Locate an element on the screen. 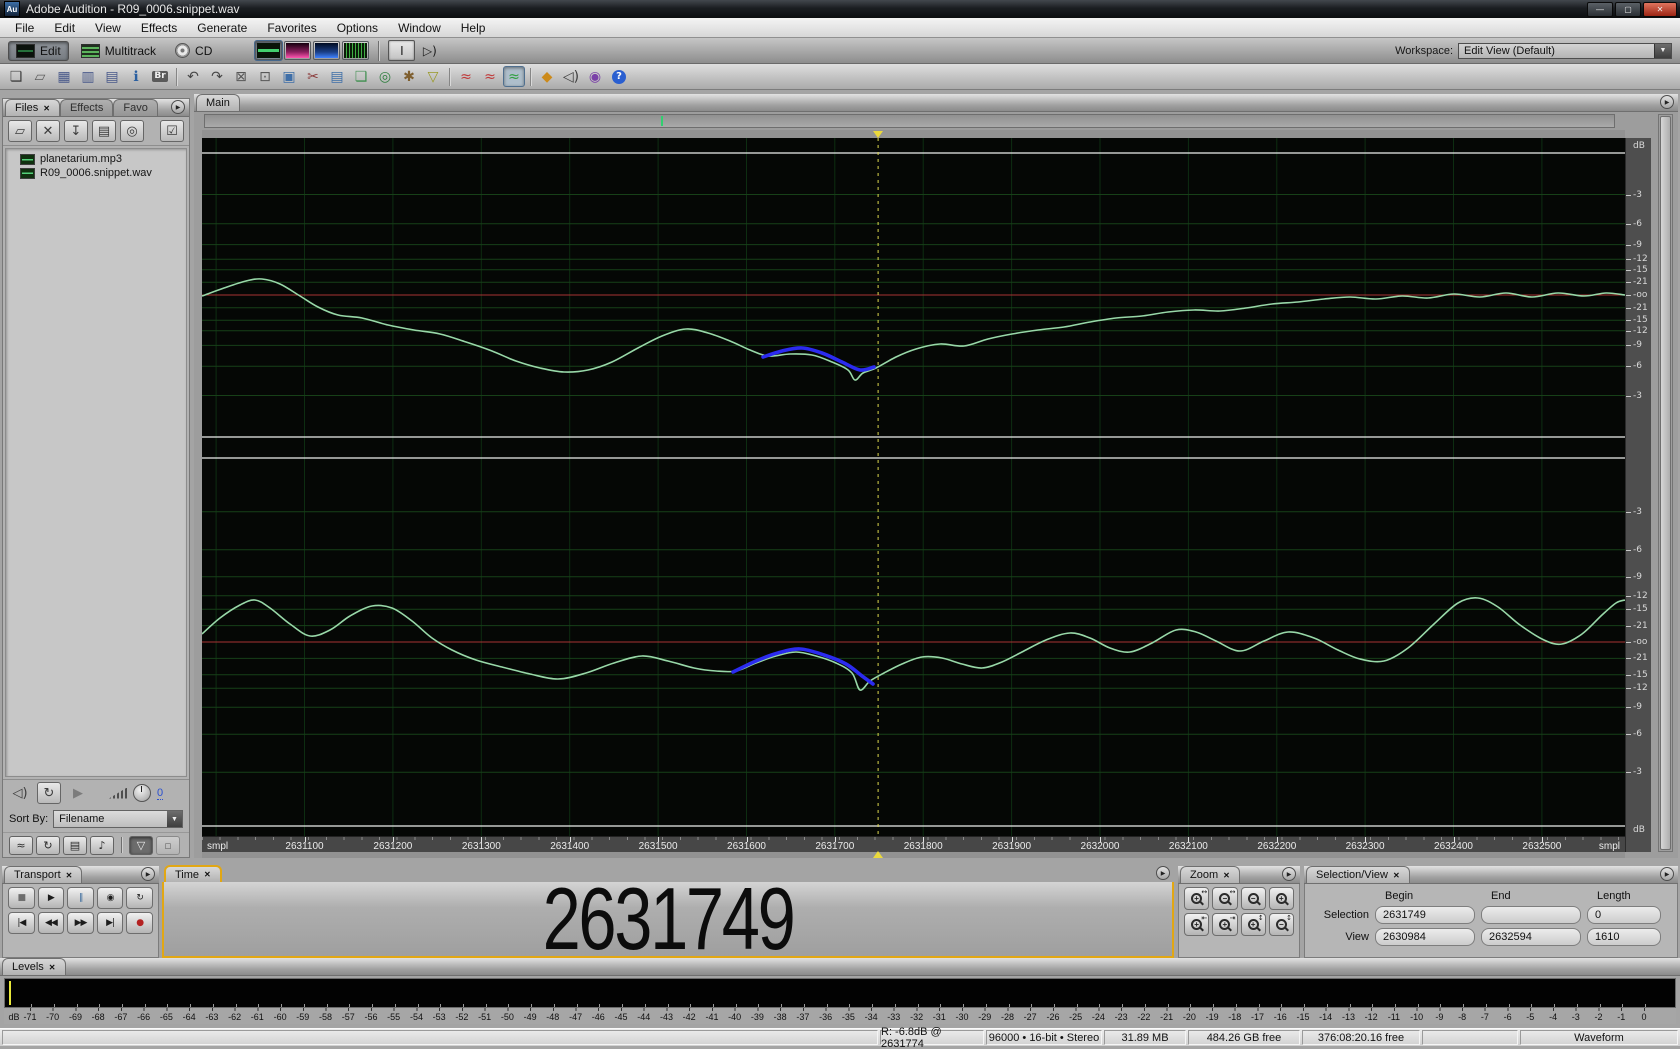 The image size is (1680, 1049). preview-volume-value: 0 is located at coordinates (160, 793).